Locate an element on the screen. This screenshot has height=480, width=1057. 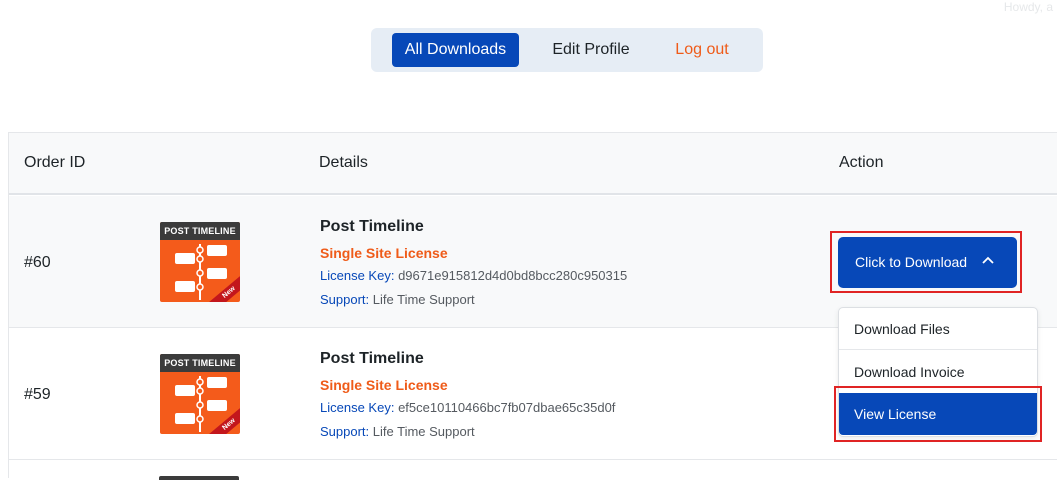
click-to-download-button: Click to Download is located at coordinates (927, 262).